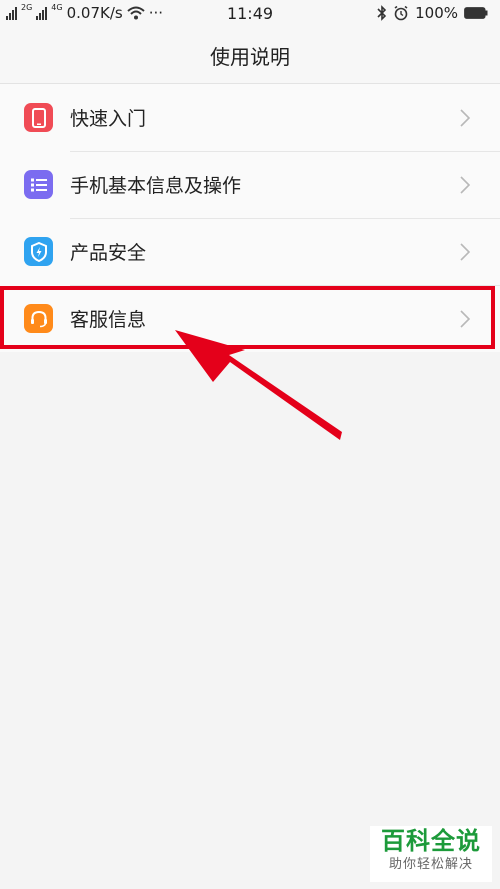 The width and height of the screenshot is (500, 889). I want to click on status-right: 100%, so click(432, 13).